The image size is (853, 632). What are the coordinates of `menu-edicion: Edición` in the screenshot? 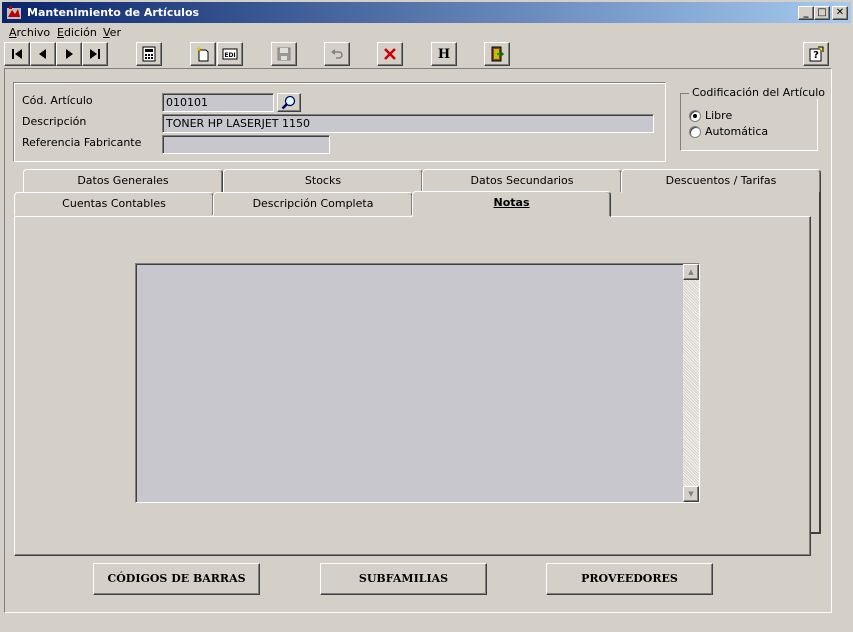 It's located at (77, 32).